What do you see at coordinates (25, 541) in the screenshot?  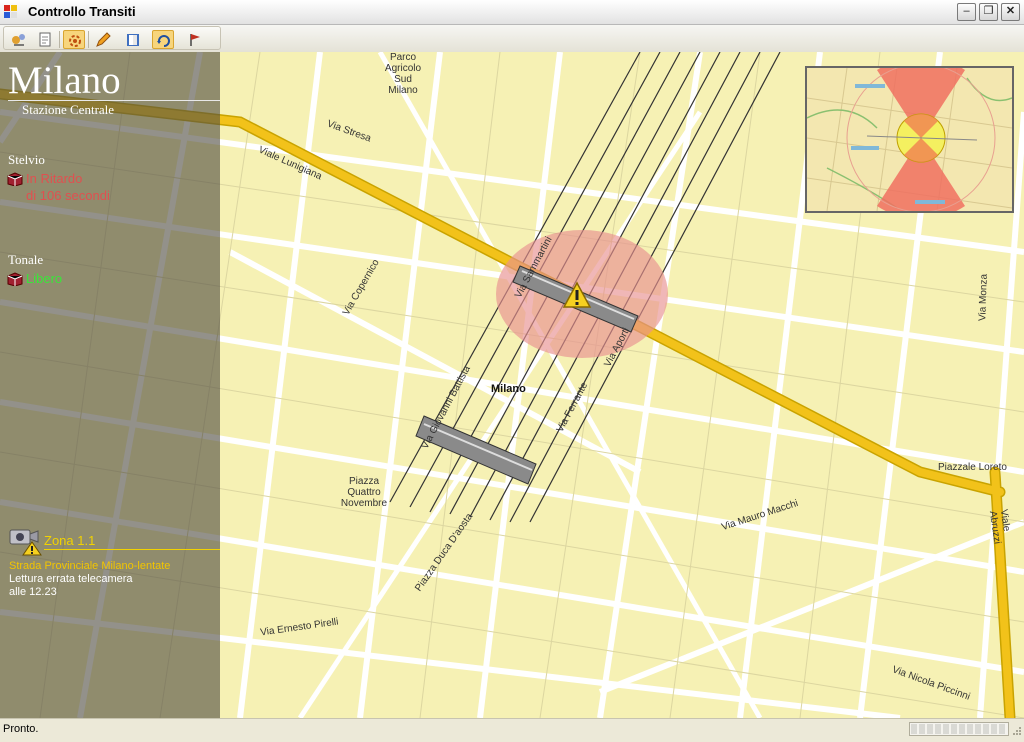 I see `camera-warning-icon` at bounding box center [25, 541].